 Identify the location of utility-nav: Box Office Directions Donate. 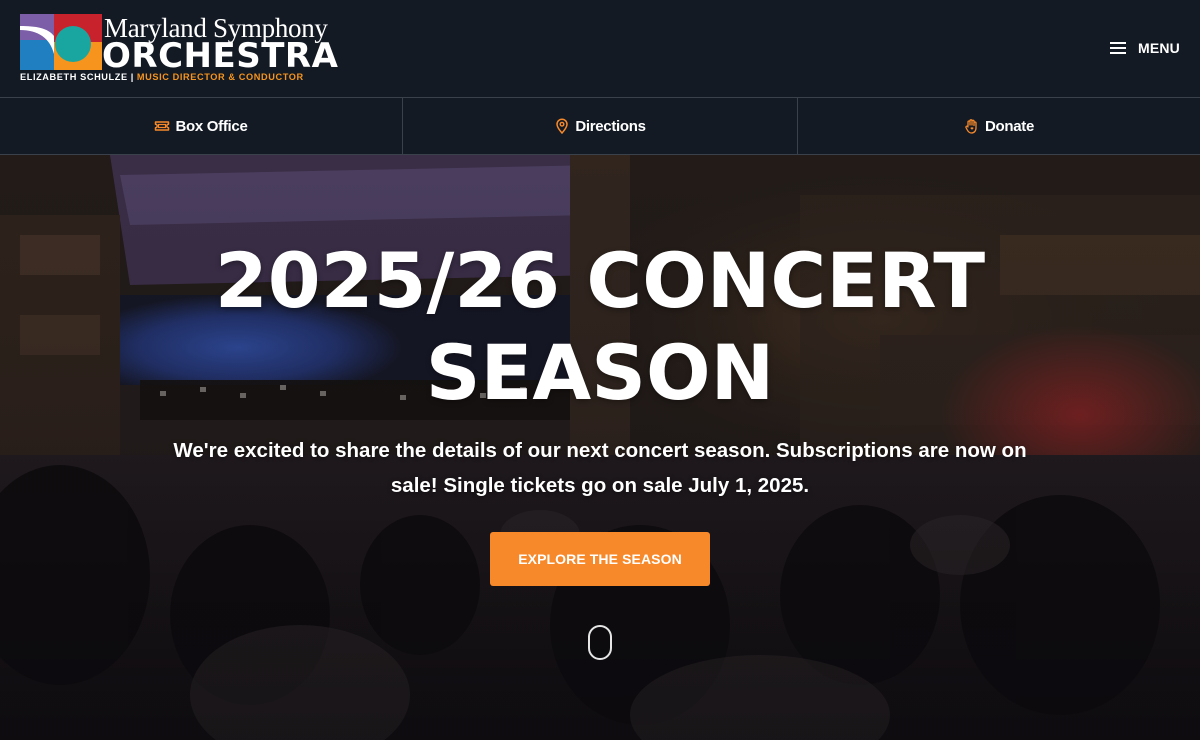
(600, 126).